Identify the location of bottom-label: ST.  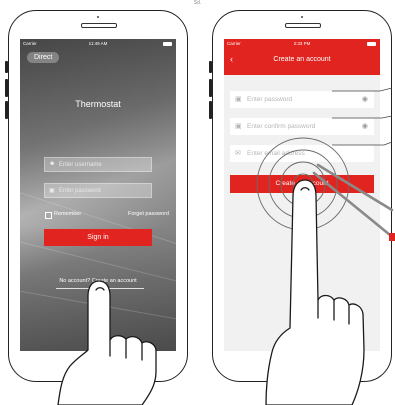
(98, 334).